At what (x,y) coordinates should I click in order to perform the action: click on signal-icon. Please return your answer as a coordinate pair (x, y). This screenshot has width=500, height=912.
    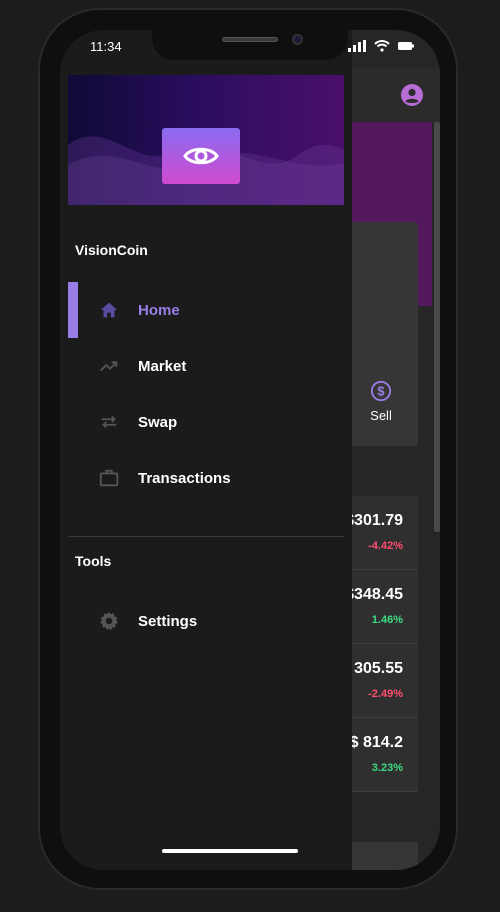
    Looking at the image, I should click on (357, 46).